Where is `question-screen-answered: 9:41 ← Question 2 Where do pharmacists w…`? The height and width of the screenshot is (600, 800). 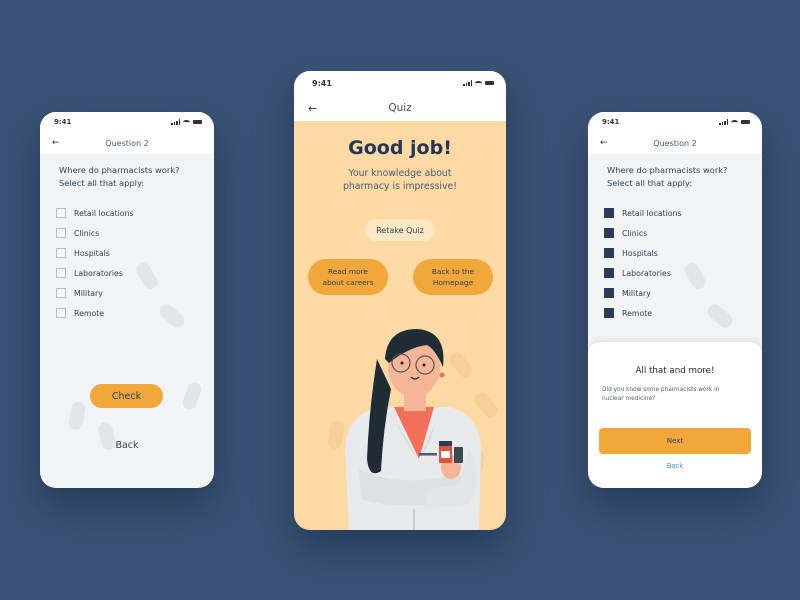
question-screen-answered: 9:41 ← Question 2 Where do pharmacists w… is located at coordinates (675, 300).